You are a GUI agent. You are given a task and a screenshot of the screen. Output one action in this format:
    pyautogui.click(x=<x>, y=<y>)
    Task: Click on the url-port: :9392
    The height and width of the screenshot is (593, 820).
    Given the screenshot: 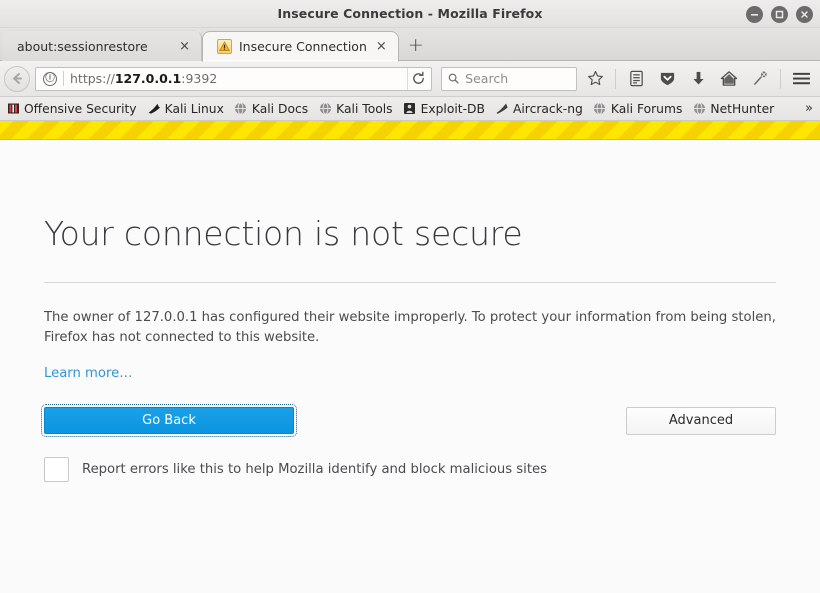 What is the action you would take?
    pyautogui.click(x=199, y=78)
    